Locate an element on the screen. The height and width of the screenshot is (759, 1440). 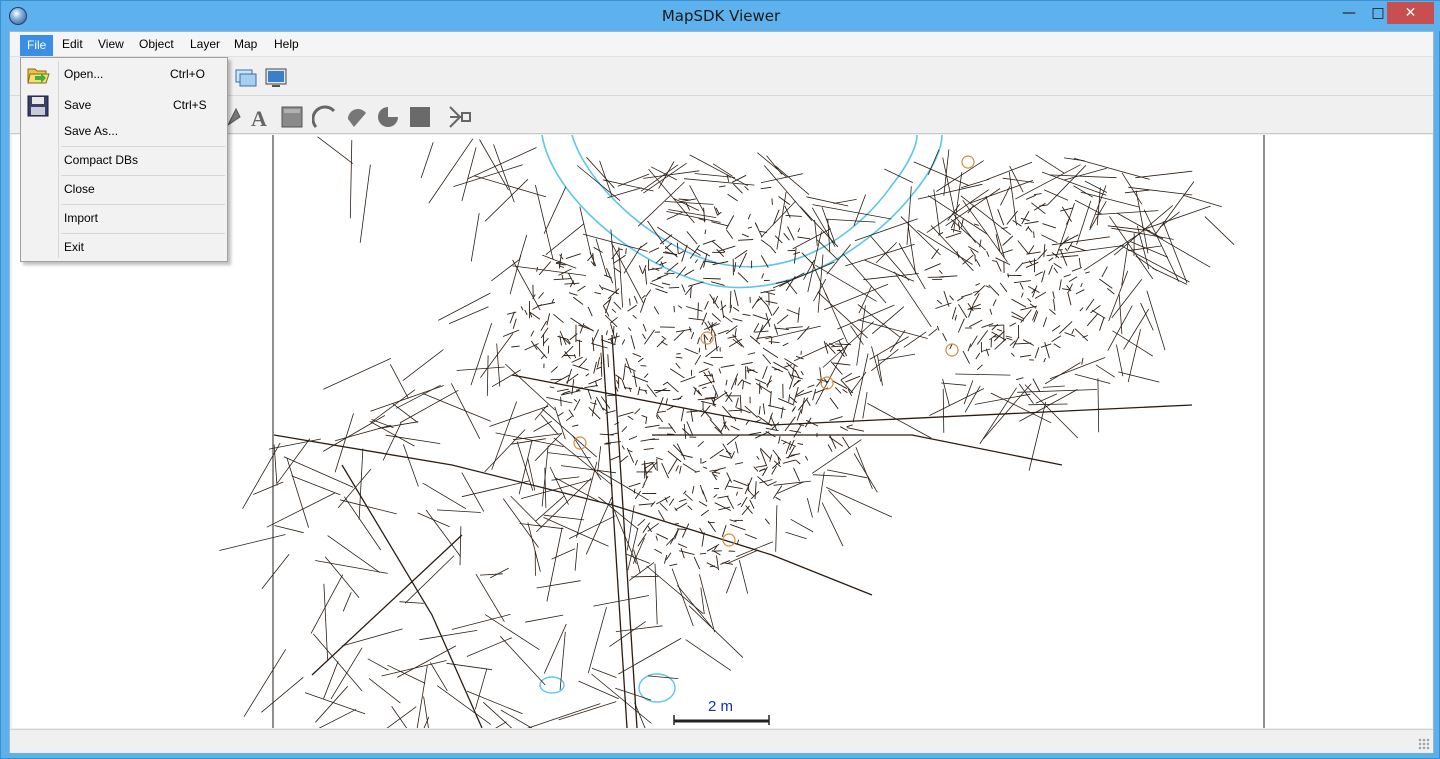
arc-tool-icon is located at coordinates (324, 117).